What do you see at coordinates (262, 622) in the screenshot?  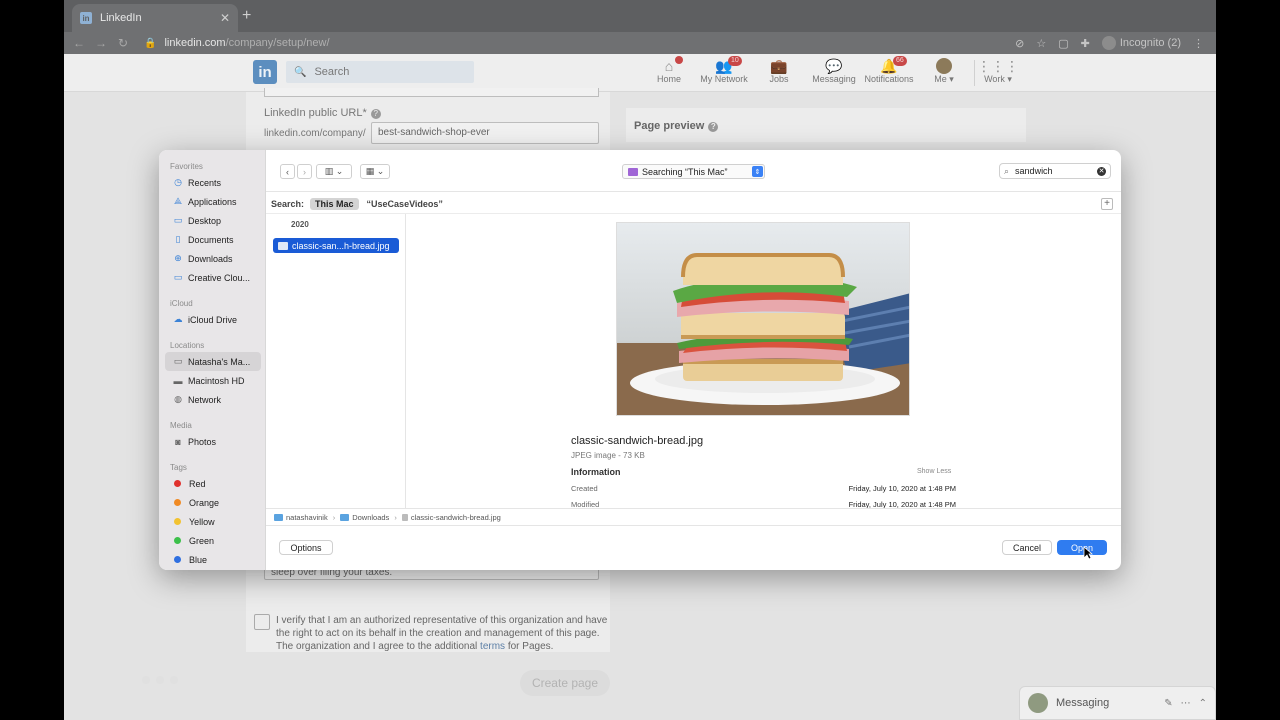 I see `verify-checkbox` at bounding box center [262, 622].